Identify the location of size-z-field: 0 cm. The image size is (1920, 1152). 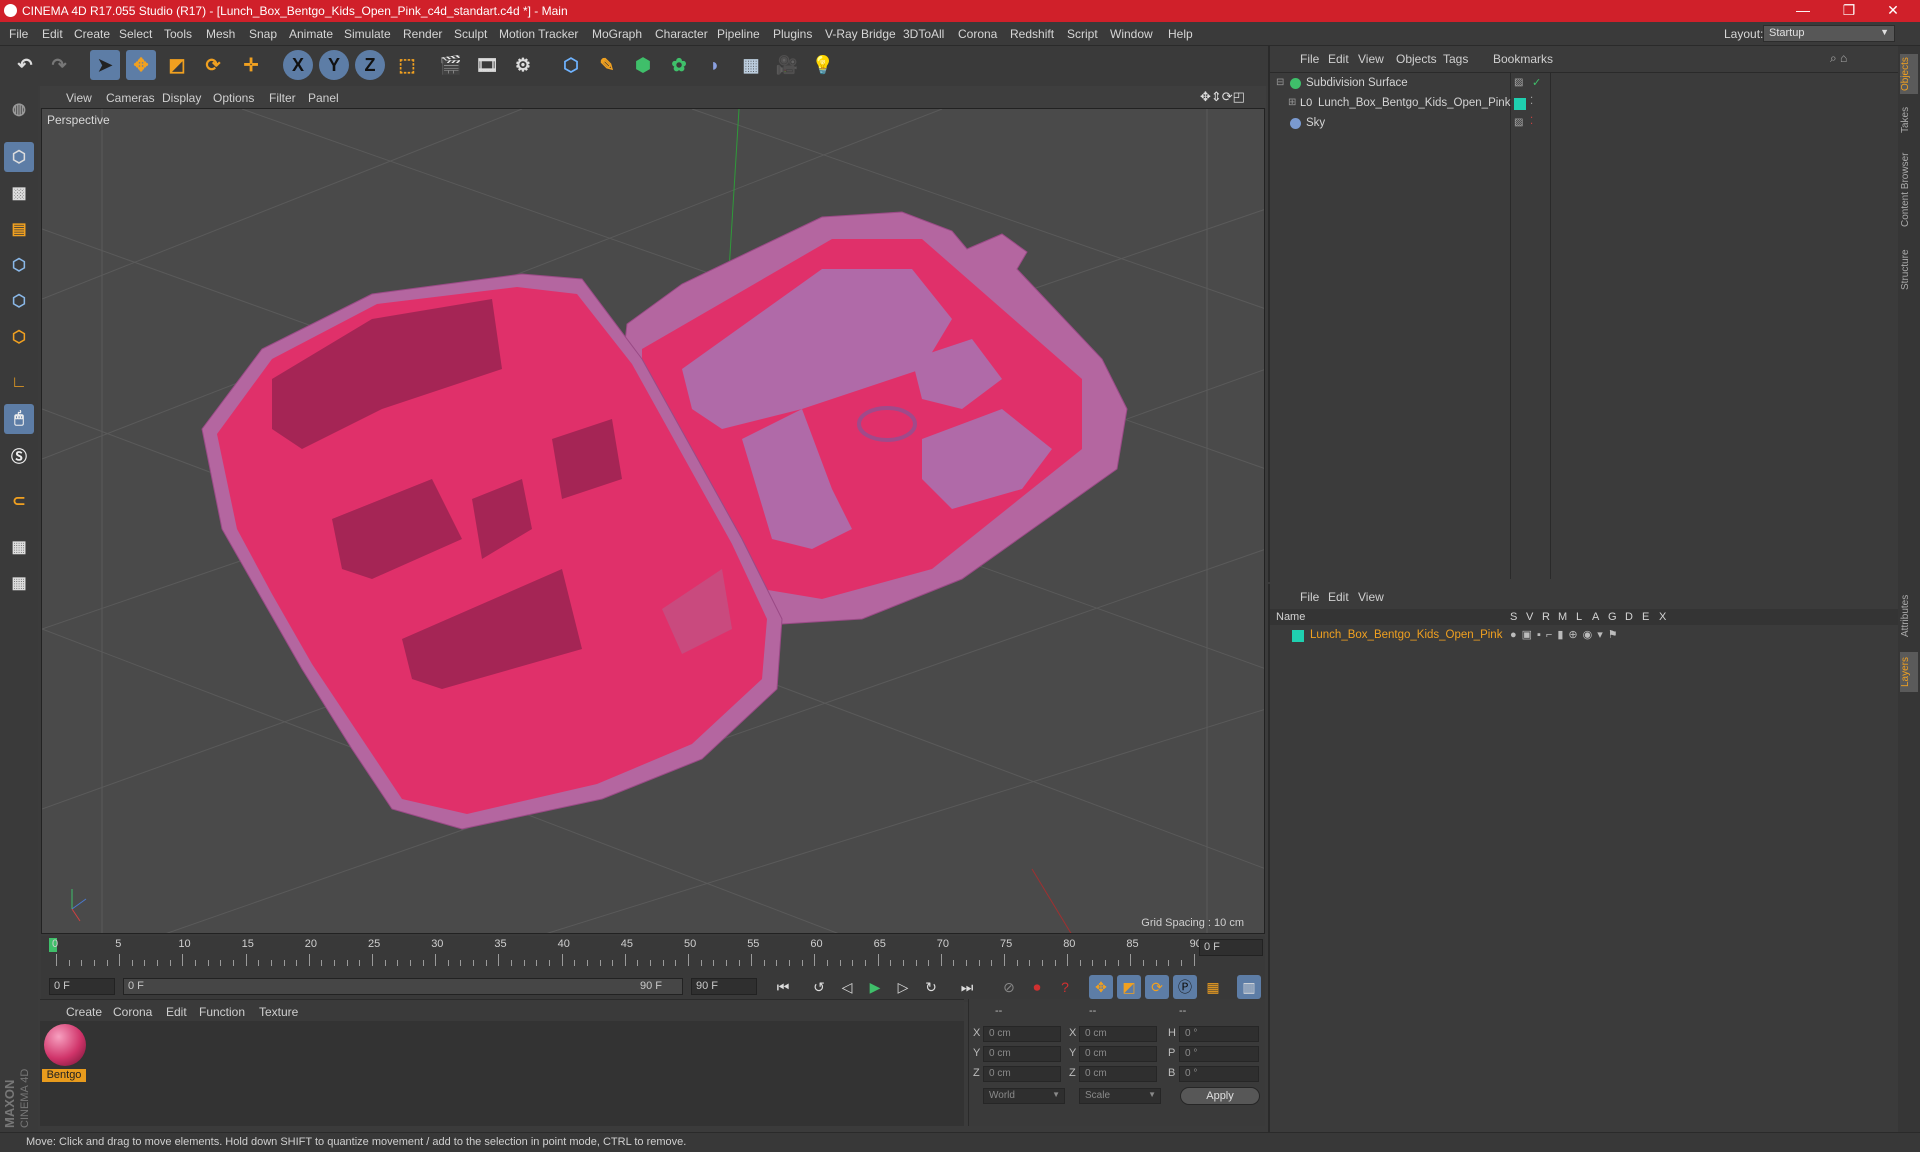
(1118, 1074).